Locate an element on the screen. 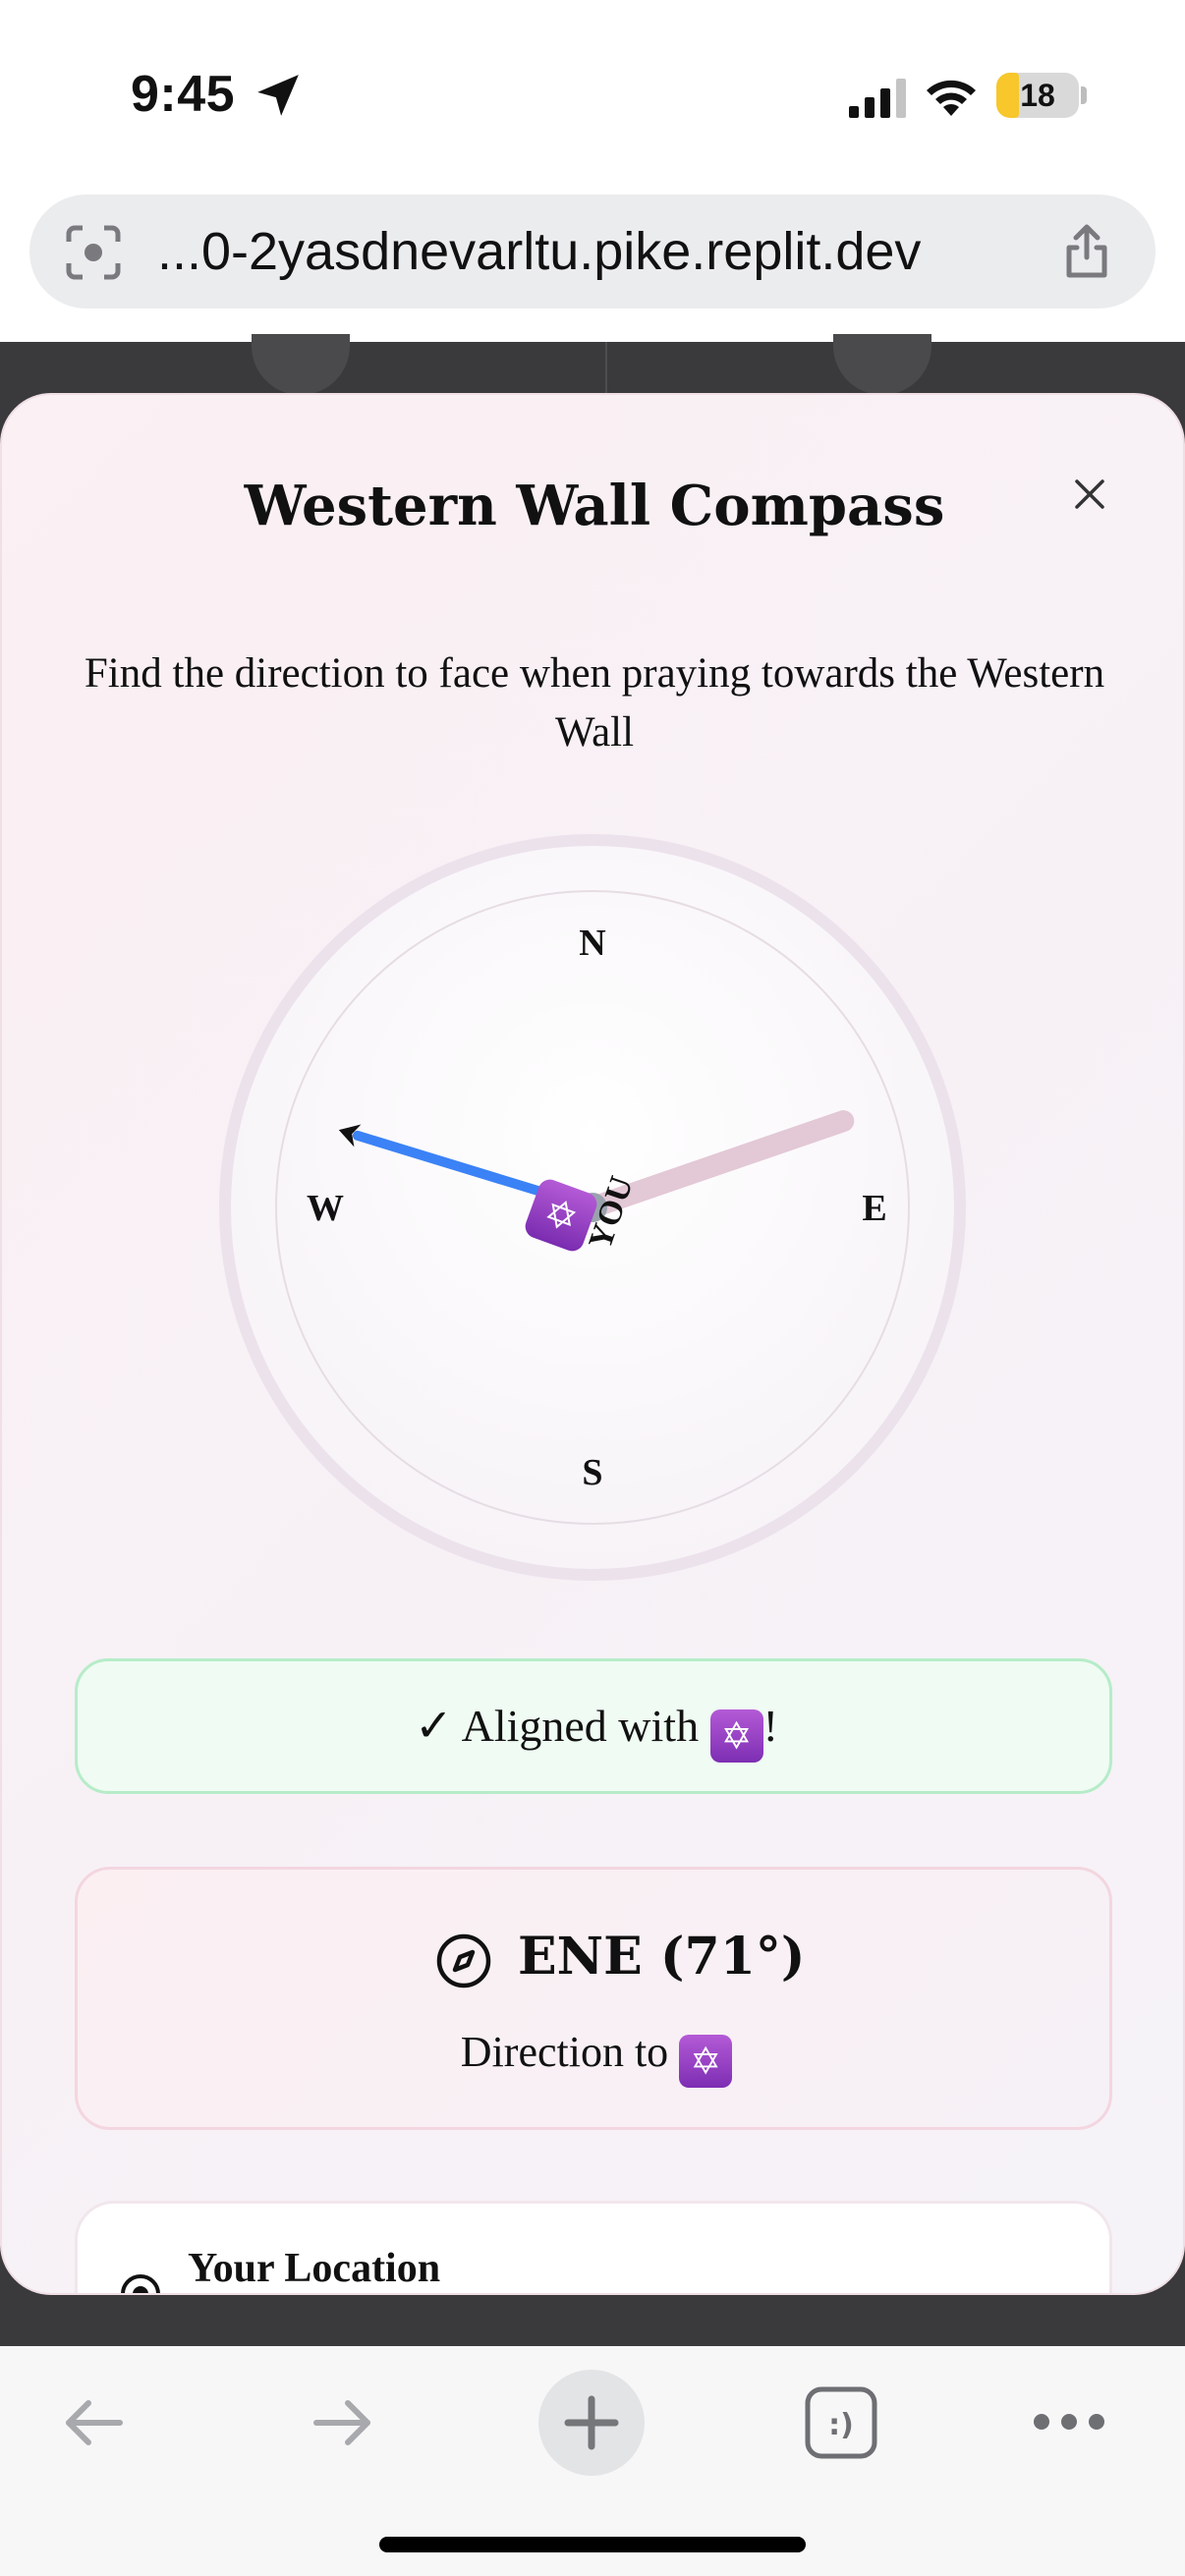 The image size is (1185, 2576). new-tab-button is located at coordinates (592, 2423).